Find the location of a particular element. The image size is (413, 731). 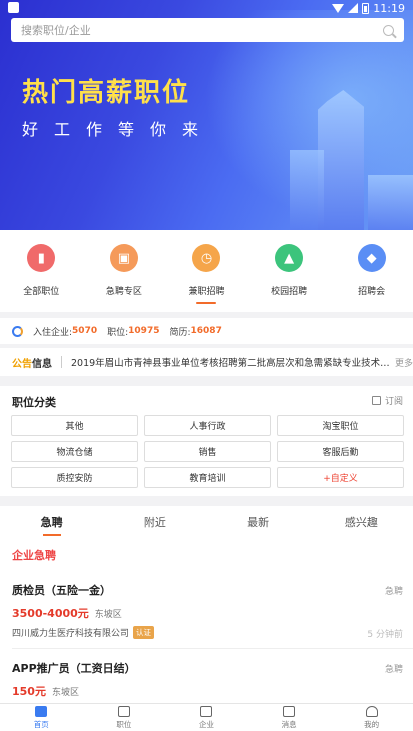

tab-nearby: 附近 is located at coordinates (154, 522).